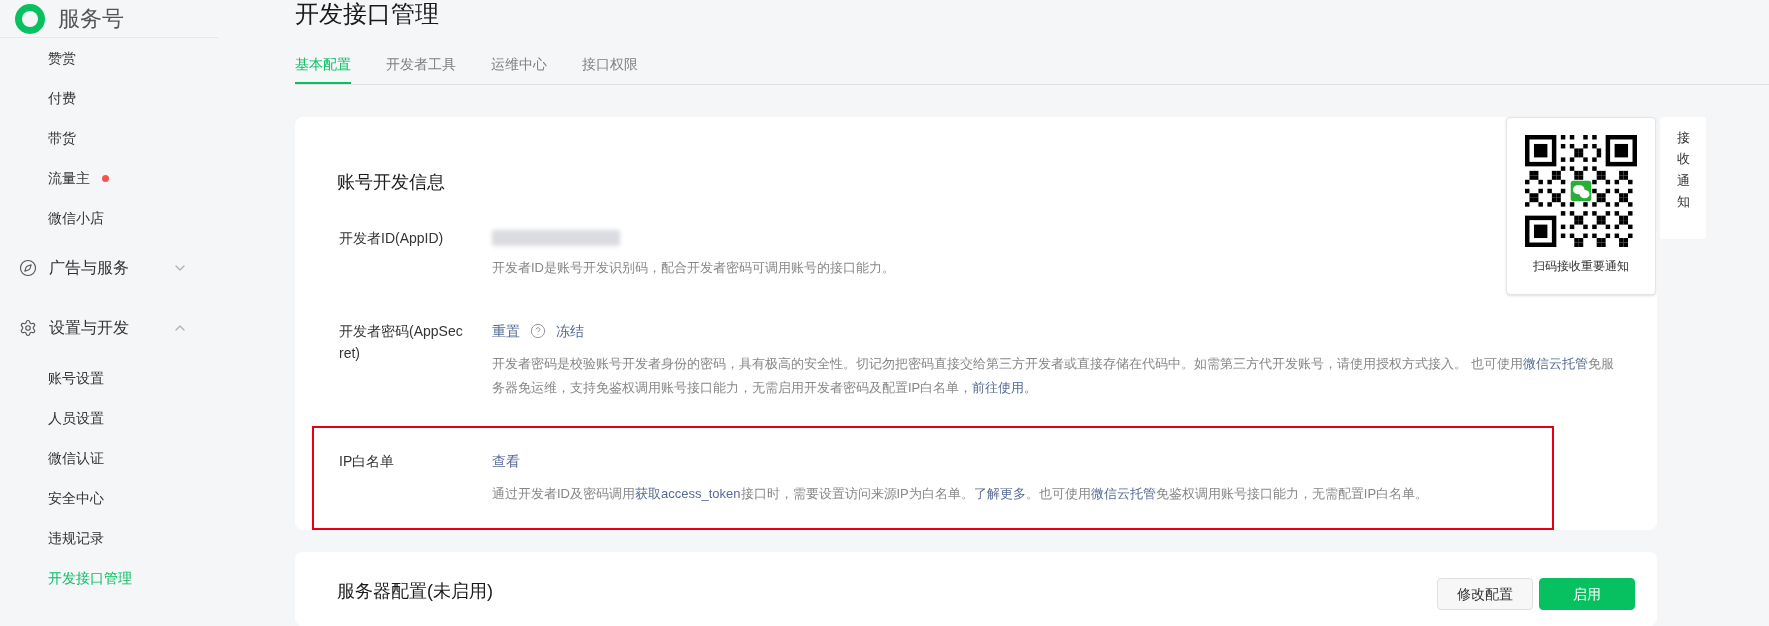 The image size is (1769, 626). What do you see at coordinates (367, 461) in the screenshot?
I see `field-label: IP白名单` at bounding box center [367, 461].